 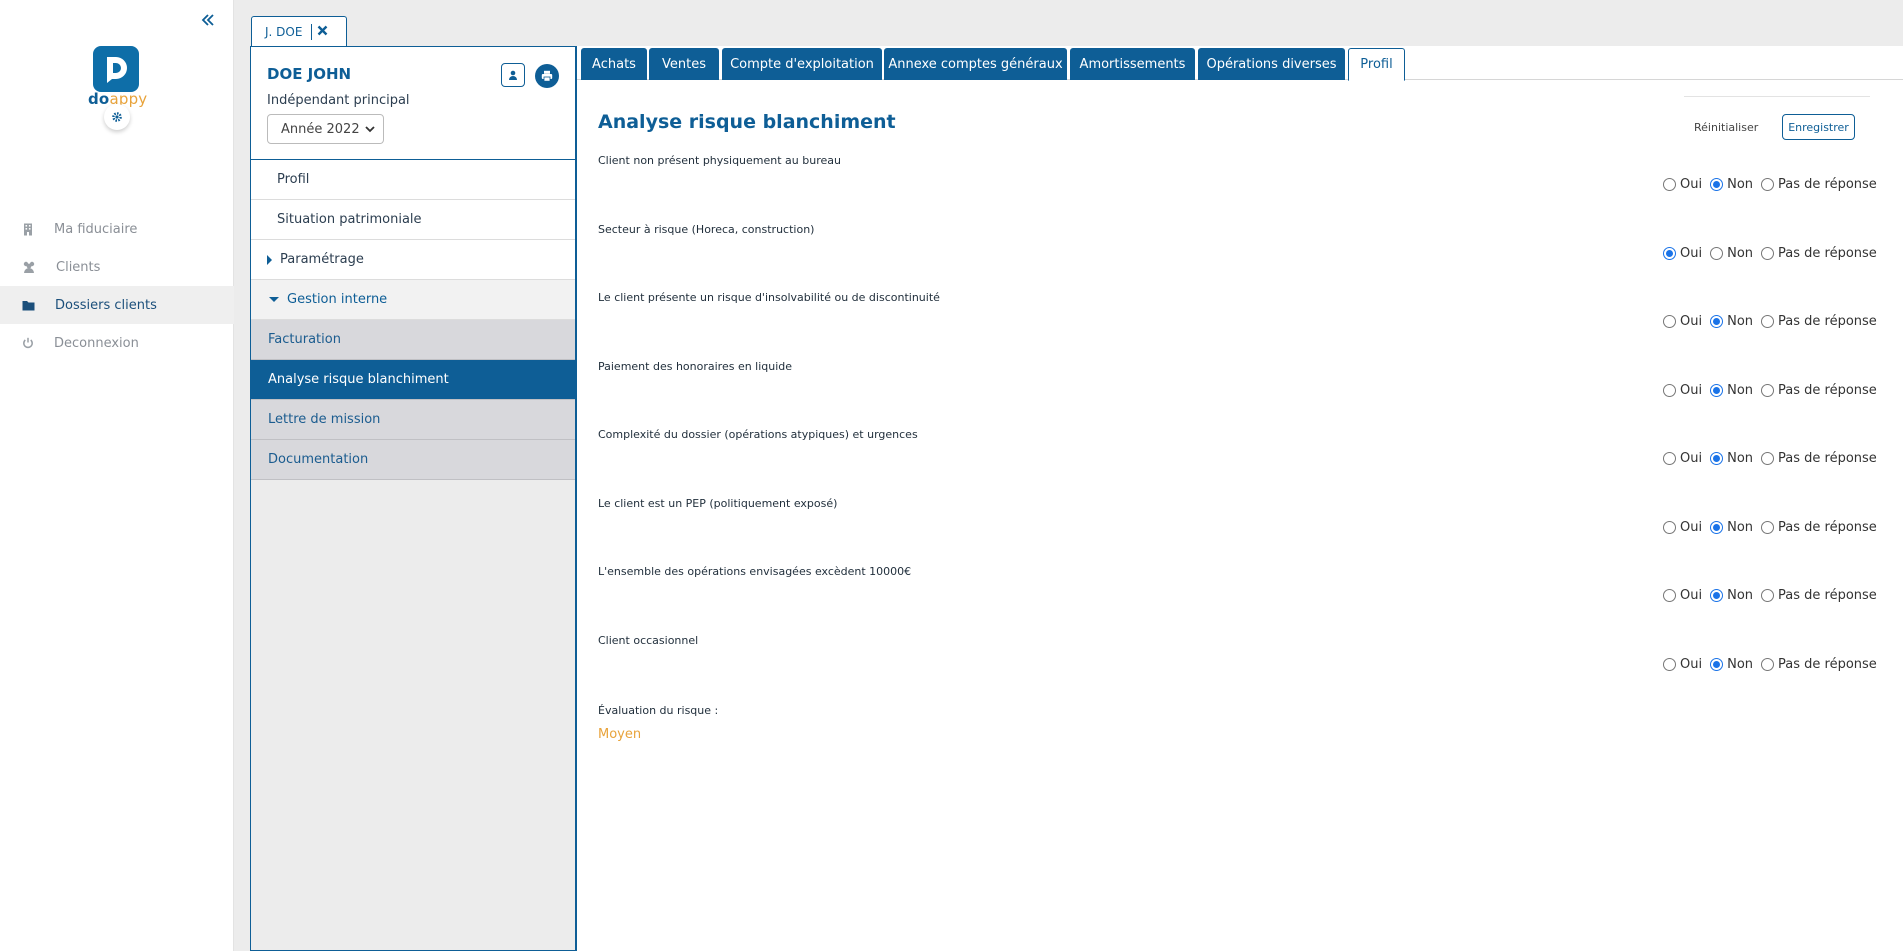 What do you see at coordinates (413, 460) in the screenshot?
I see `menu-item-documentation: Documentation` at bounding box center [413, 460].